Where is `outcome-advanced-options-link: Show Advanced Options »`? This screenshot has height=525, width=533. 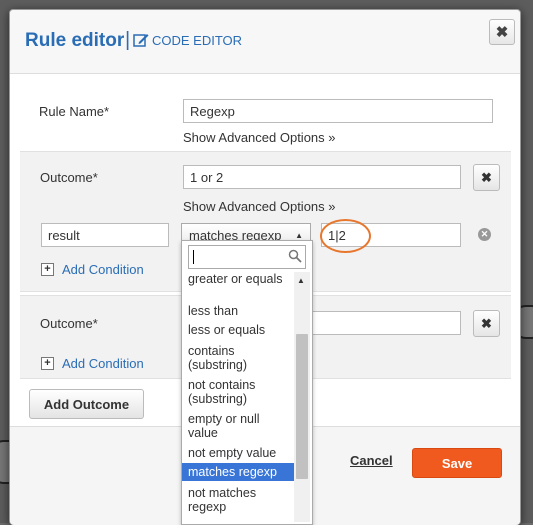 outcome-advanced-options-link: Show Advanced Options » is located at coordinates (259, 206).